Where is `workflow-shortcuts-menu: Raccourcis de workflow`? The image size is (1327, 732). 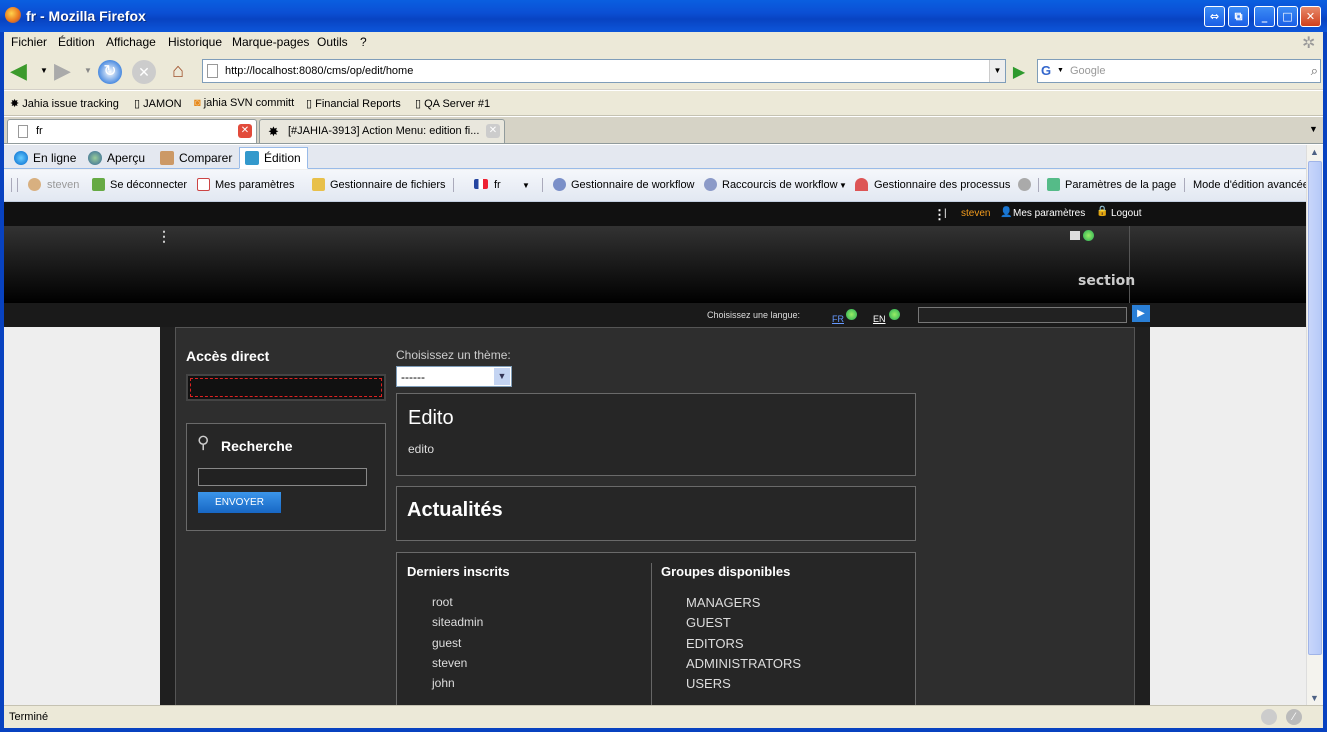 workflow-shortcuts-menu: Raccourcis de workflow is located at coordinates (780, 185).